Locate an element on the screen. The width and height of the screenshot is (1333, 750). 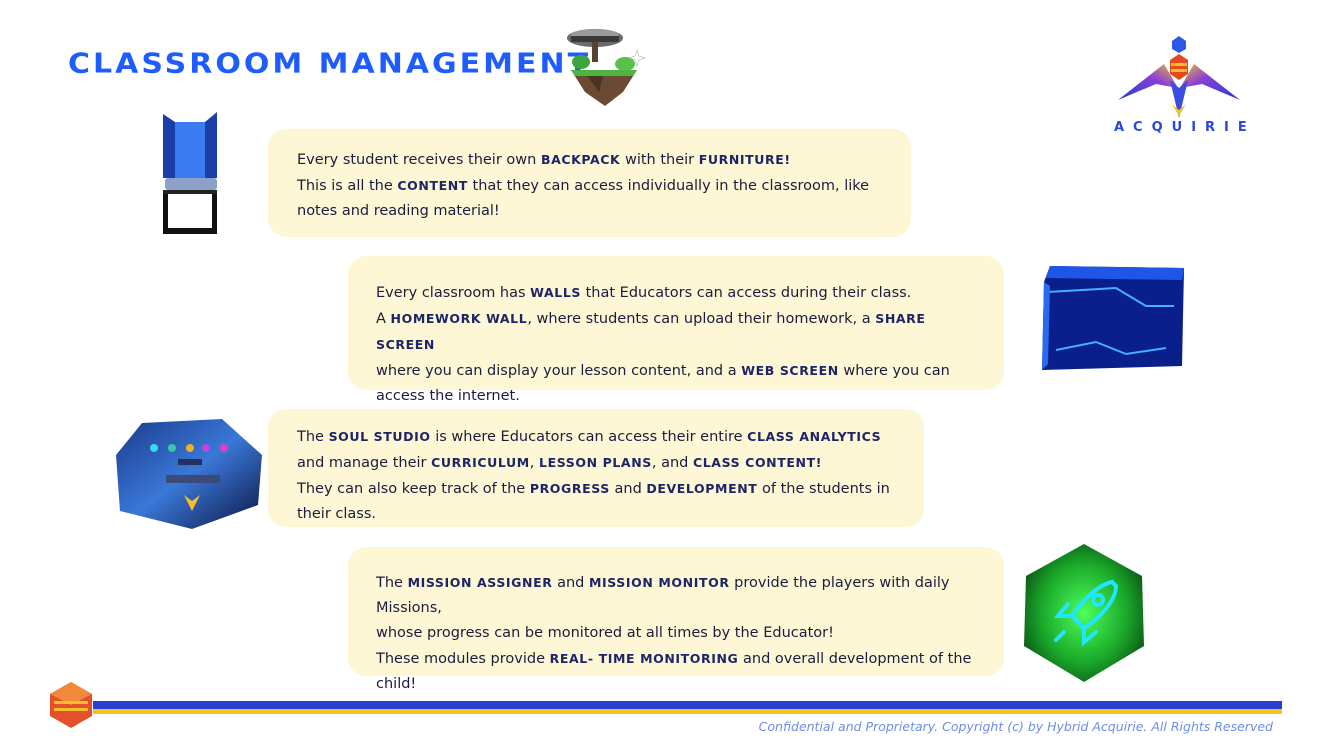
keyword: Mission Monitor is located at coordinates (659, 582).